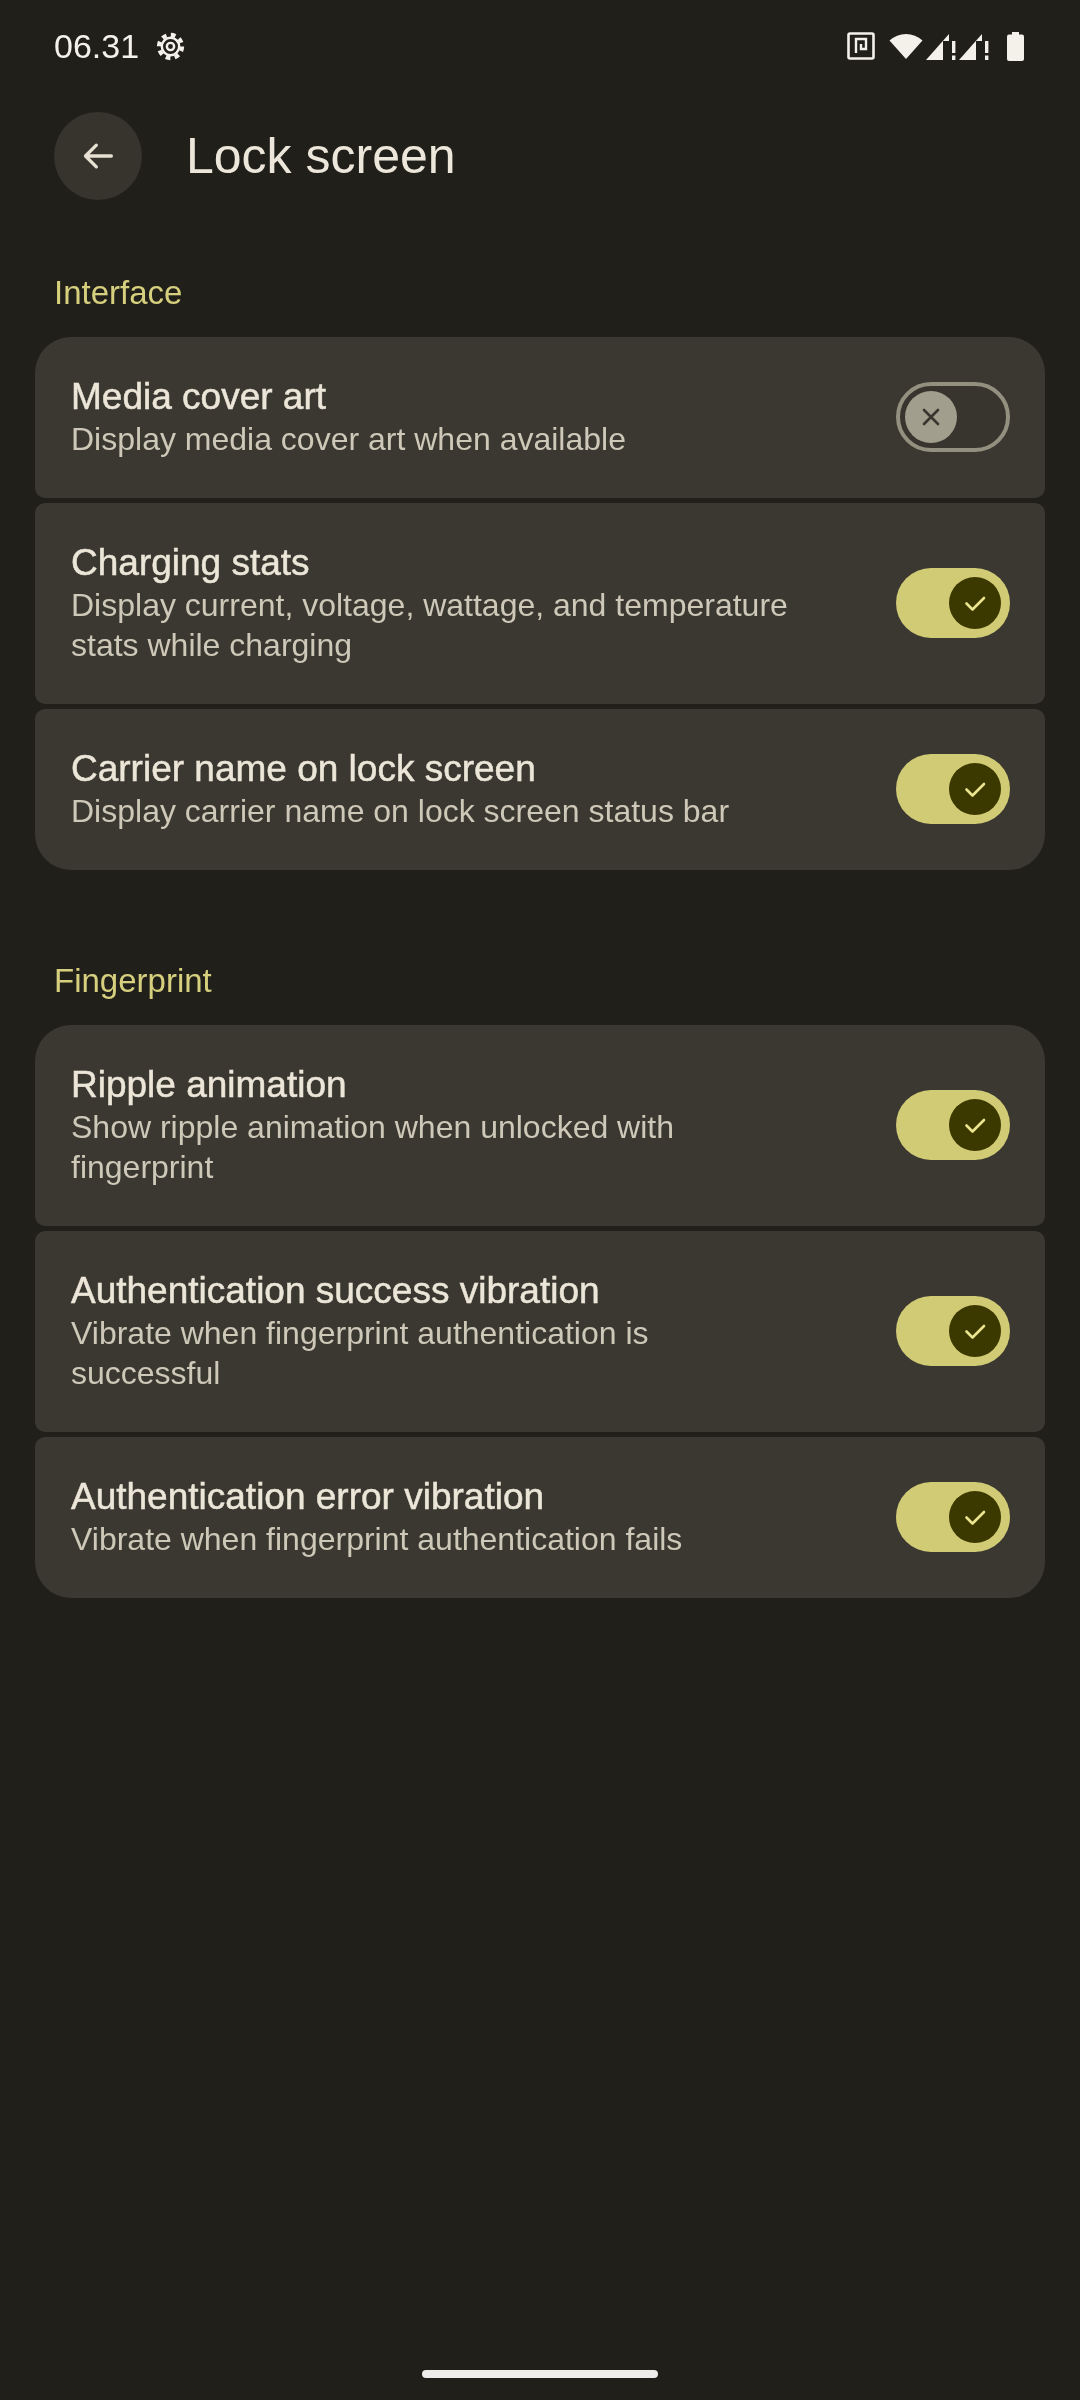 The height and width of the screenshot is (2400, 1080). What do you see at coordinates (191, 563) in the screenshot?
I see `setting-title: Charging stats` at bounding box center [191, 563].